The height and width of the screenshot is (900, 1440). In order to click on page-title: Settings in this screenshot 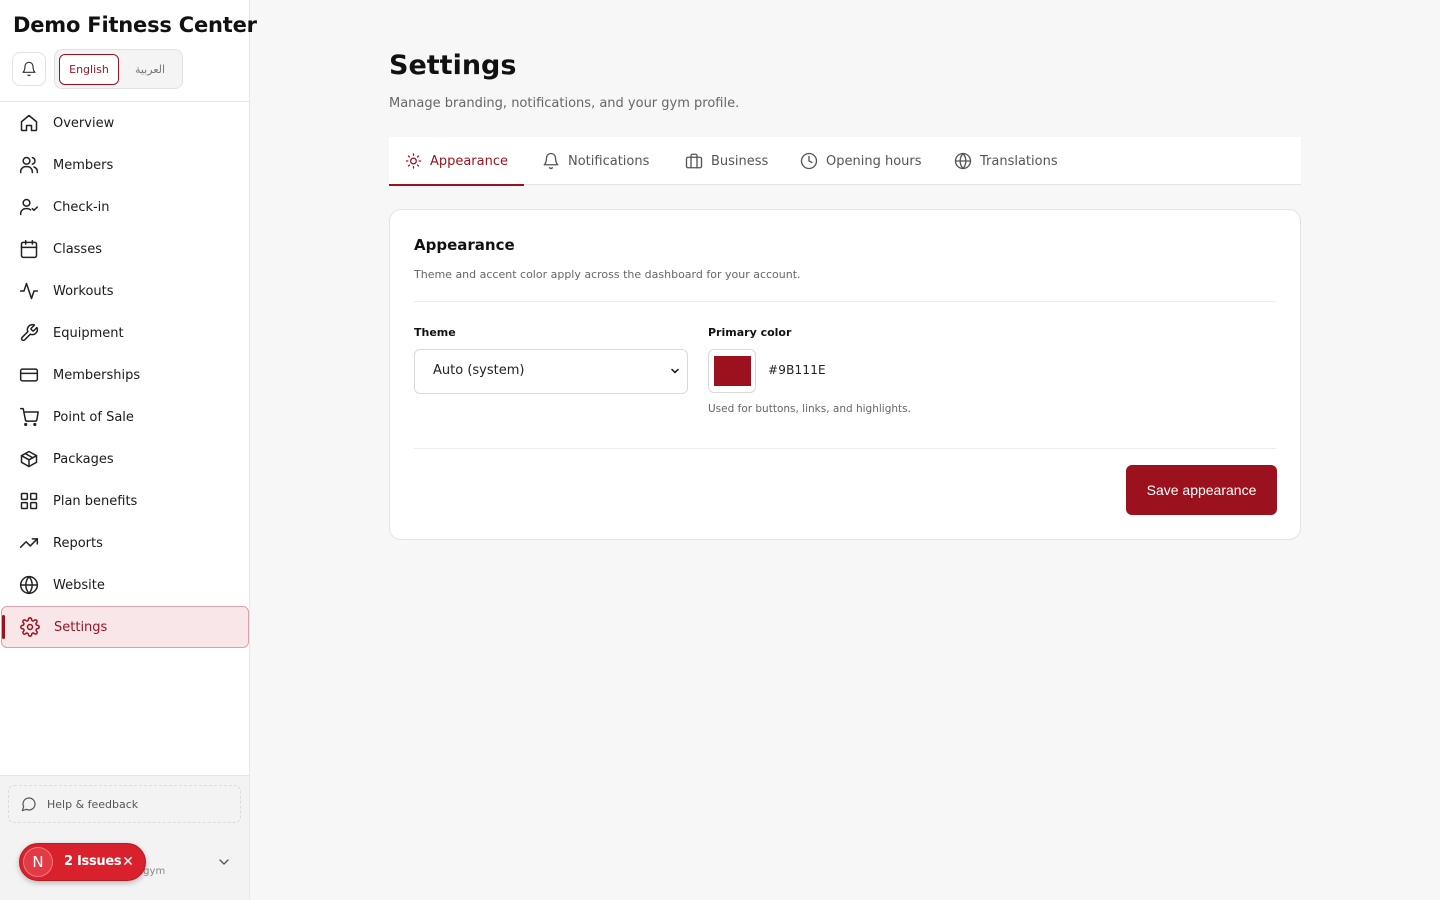, I will do `click(453, 65)`.